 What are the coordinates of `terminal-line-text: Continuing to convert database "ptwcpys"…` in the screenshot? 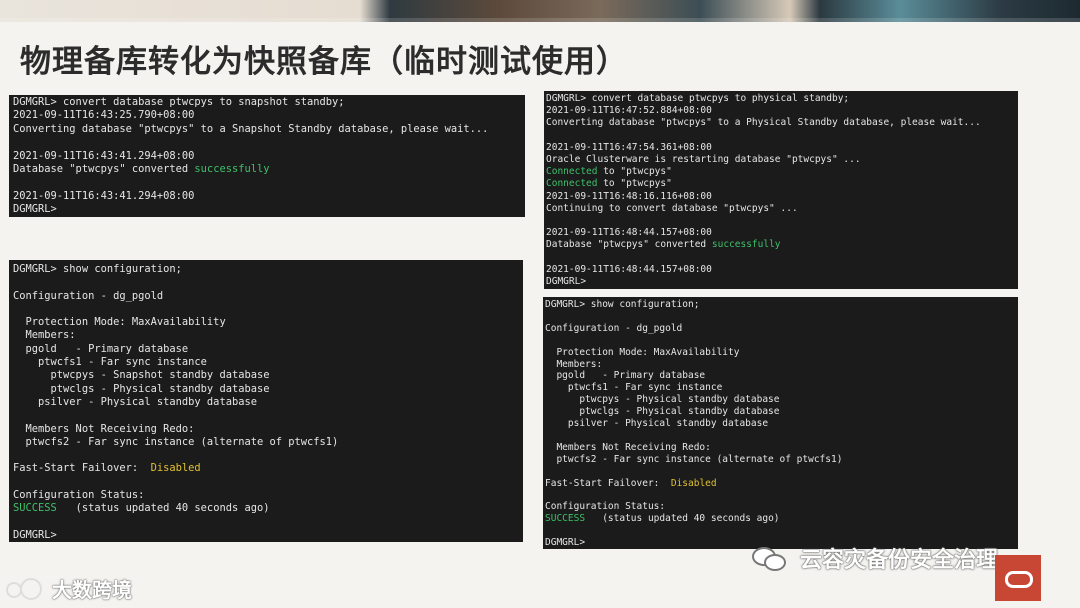 It's located at (672, 208).